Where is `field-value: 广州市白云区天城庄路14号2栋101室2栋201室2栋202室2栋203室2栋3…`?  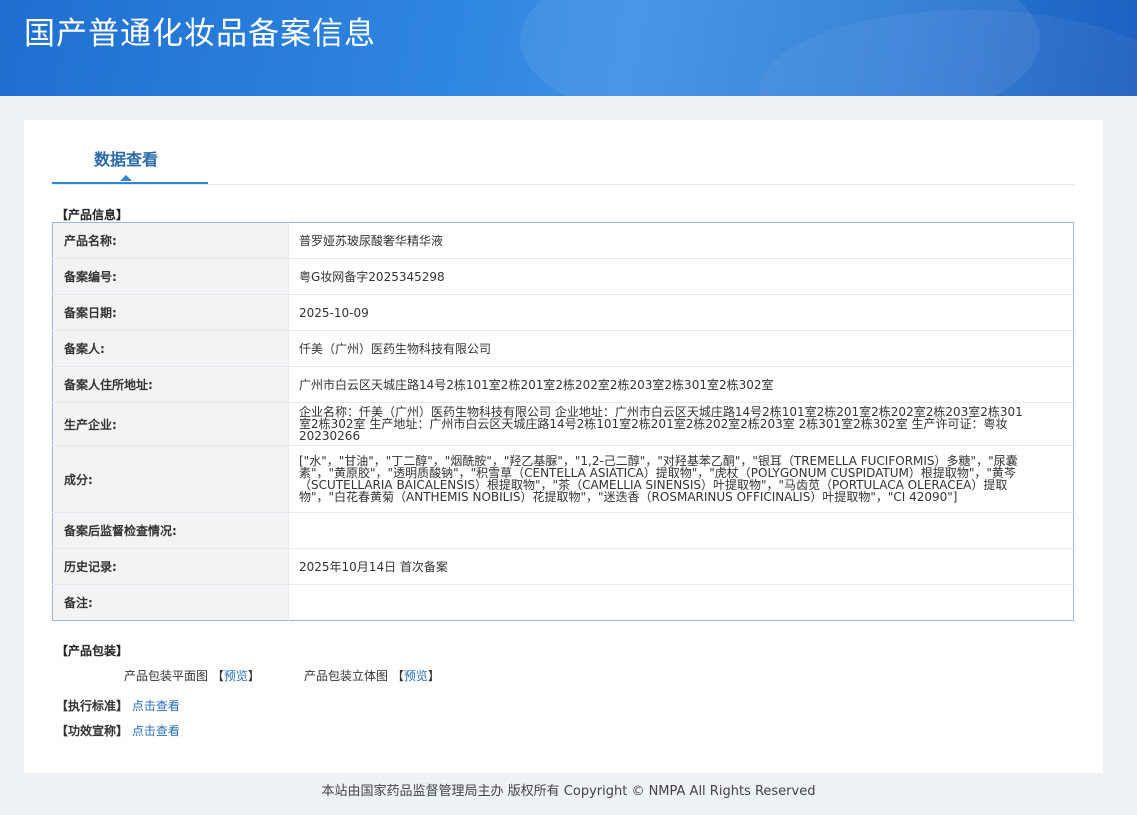 field-value: 广州市白云区天城庄路14号2栋101室2栋201室2栋202室2栋203室2栋3… is located at coordinates (681, 384).